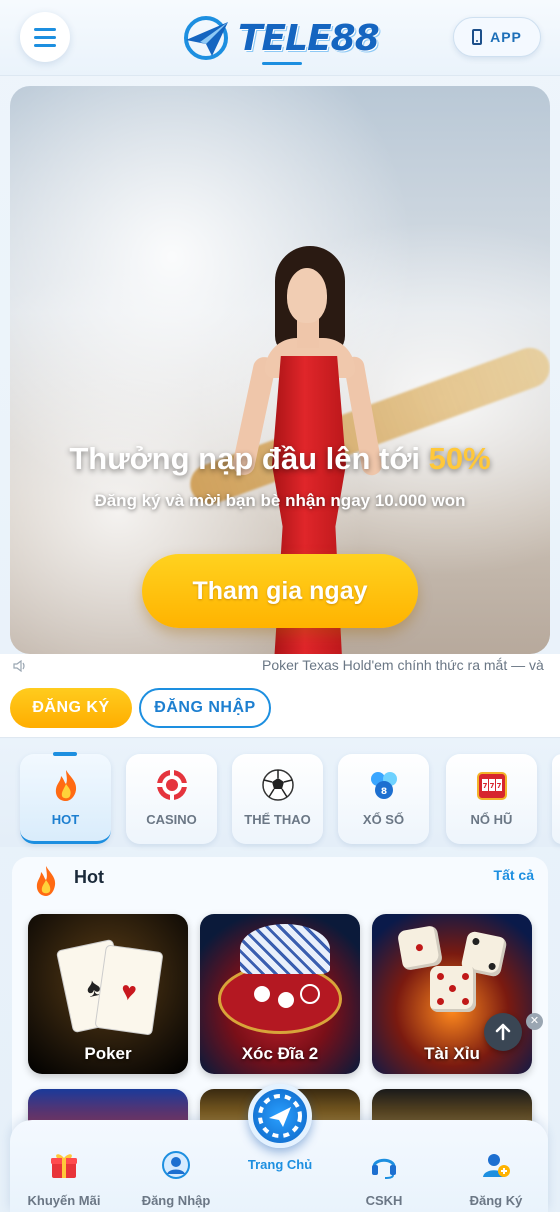 Image resolution: width=560 pixels, height=1212 pixels. What do you see at coordinates (280, 591) in the screenshot?
I see `join-now-button: Tham gia ngay` at bounding box center [280, 591].